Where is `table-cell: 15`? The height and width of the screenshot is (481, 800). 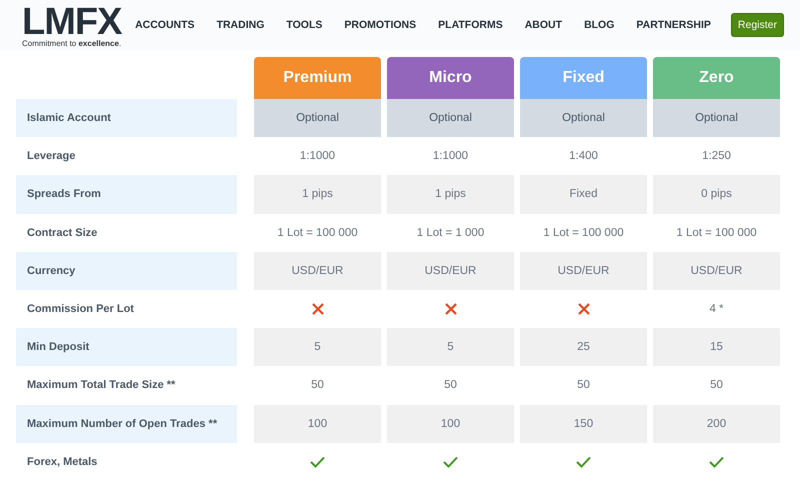
table-cell: 15 is located at coordinates (716, 347).